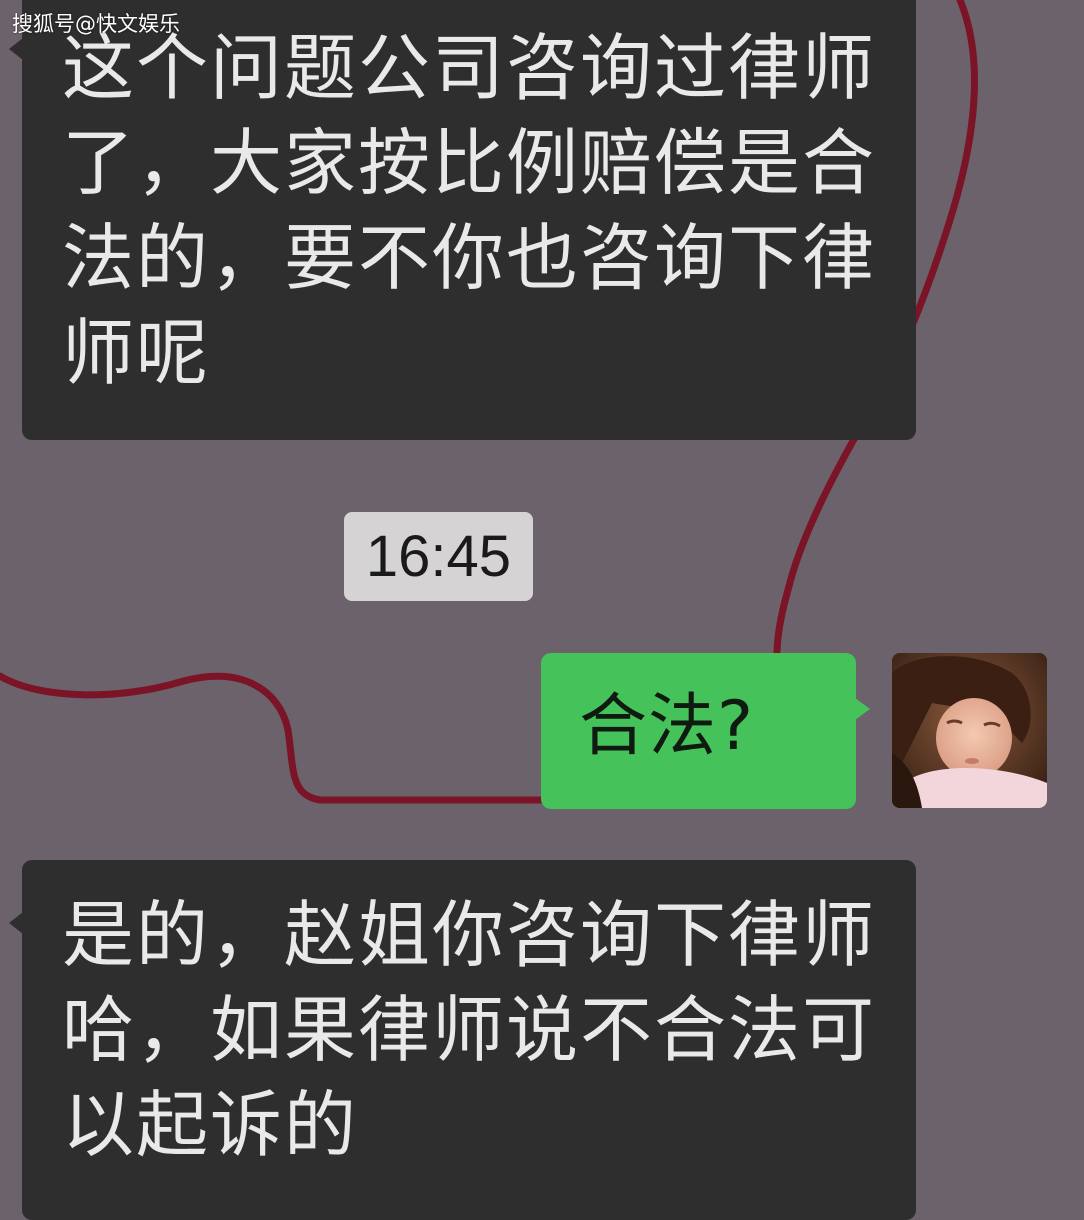  I want to click on avatar, so click(969, 730).